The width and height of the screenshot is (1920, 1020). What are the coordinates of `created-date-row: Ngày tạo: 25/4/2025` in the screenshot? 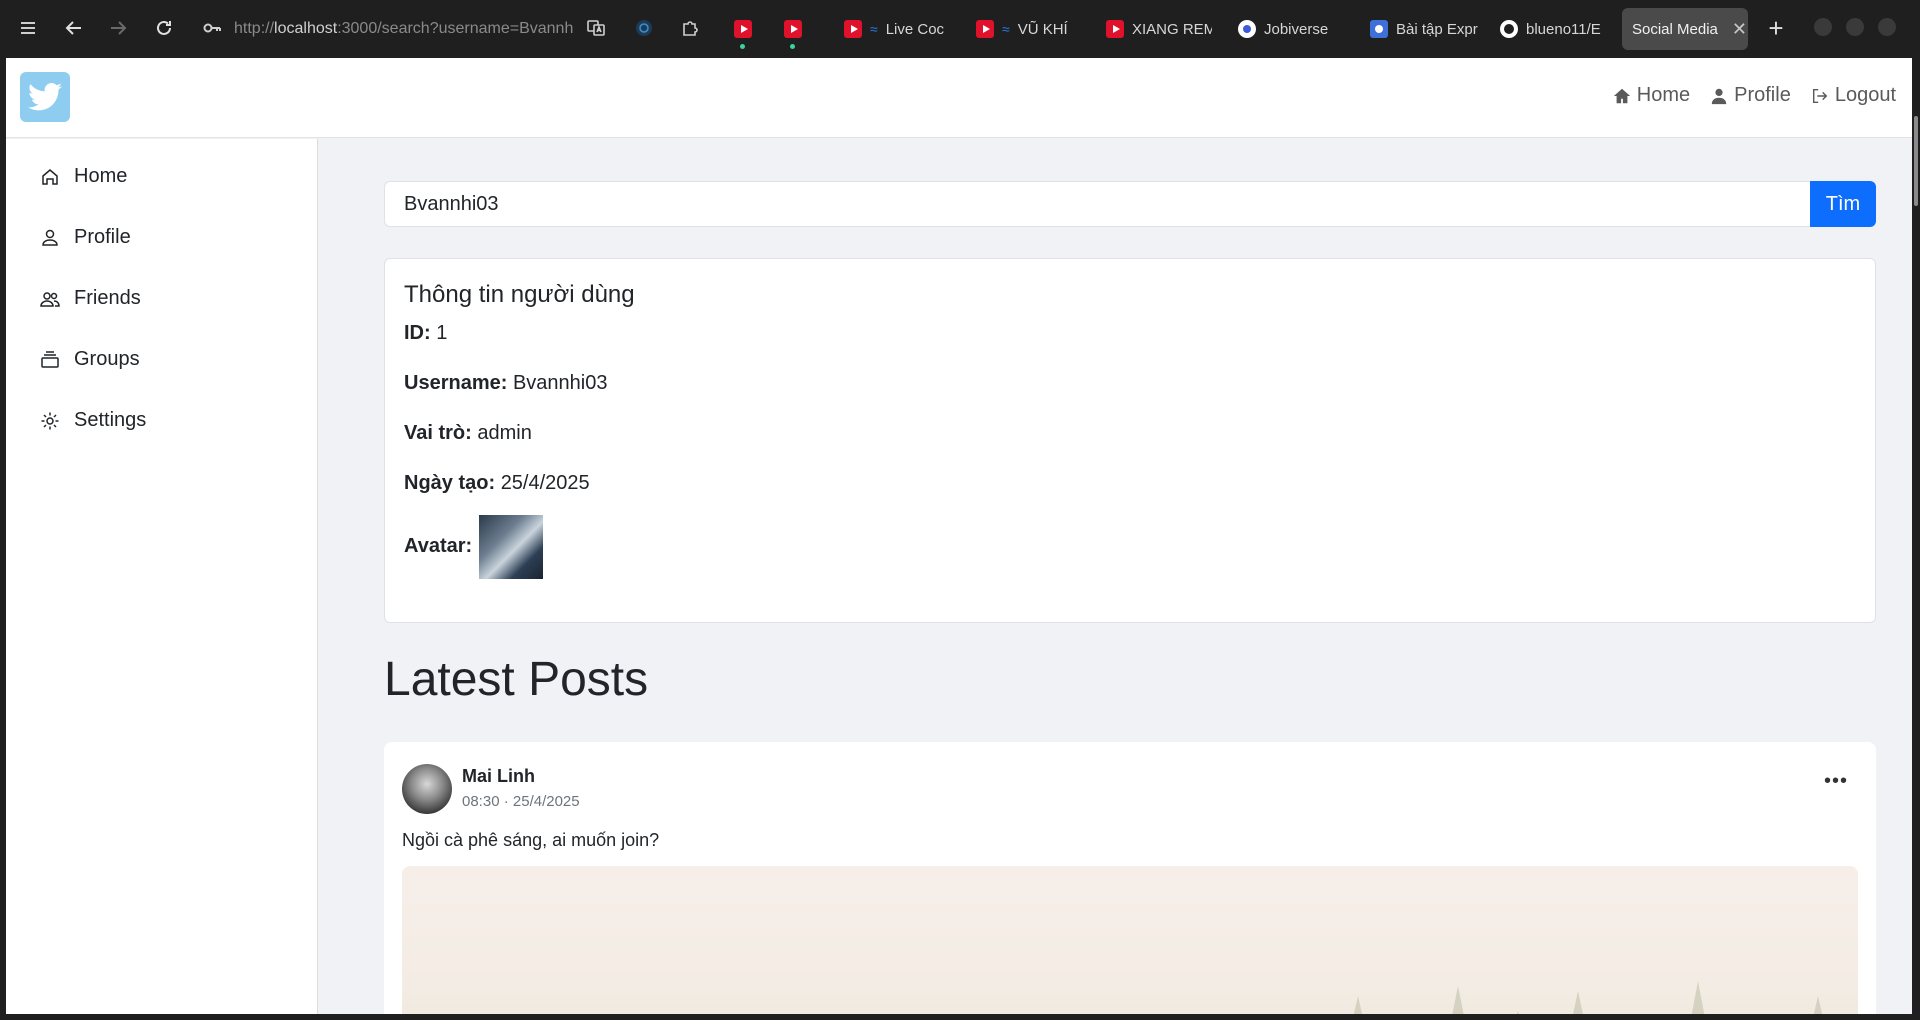 It's located at (497, 483).